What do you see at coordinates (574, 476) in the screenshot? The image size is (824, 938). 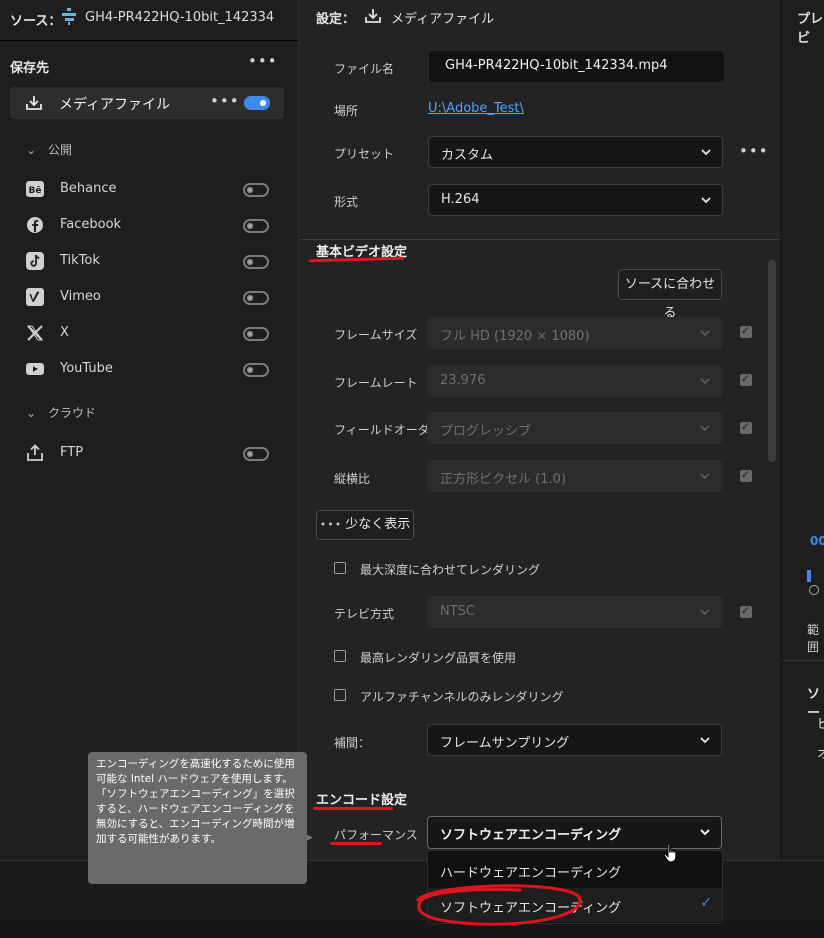 I see `aspect-select: 正方形ピクセル (1.0)` at bounding box center [574, 476].